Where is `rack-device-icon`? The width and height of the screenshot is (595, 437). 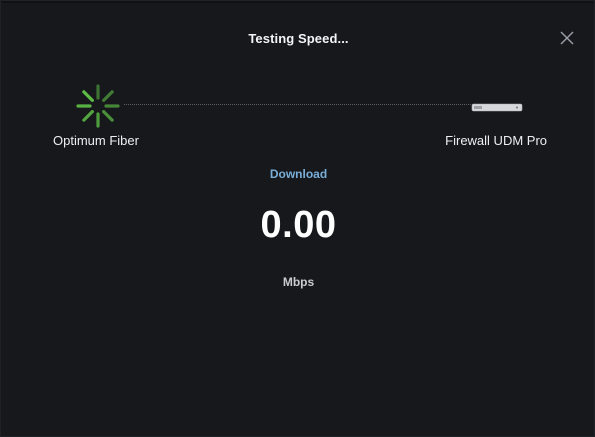 rack-device-icon is located at coordinates (497, 106).